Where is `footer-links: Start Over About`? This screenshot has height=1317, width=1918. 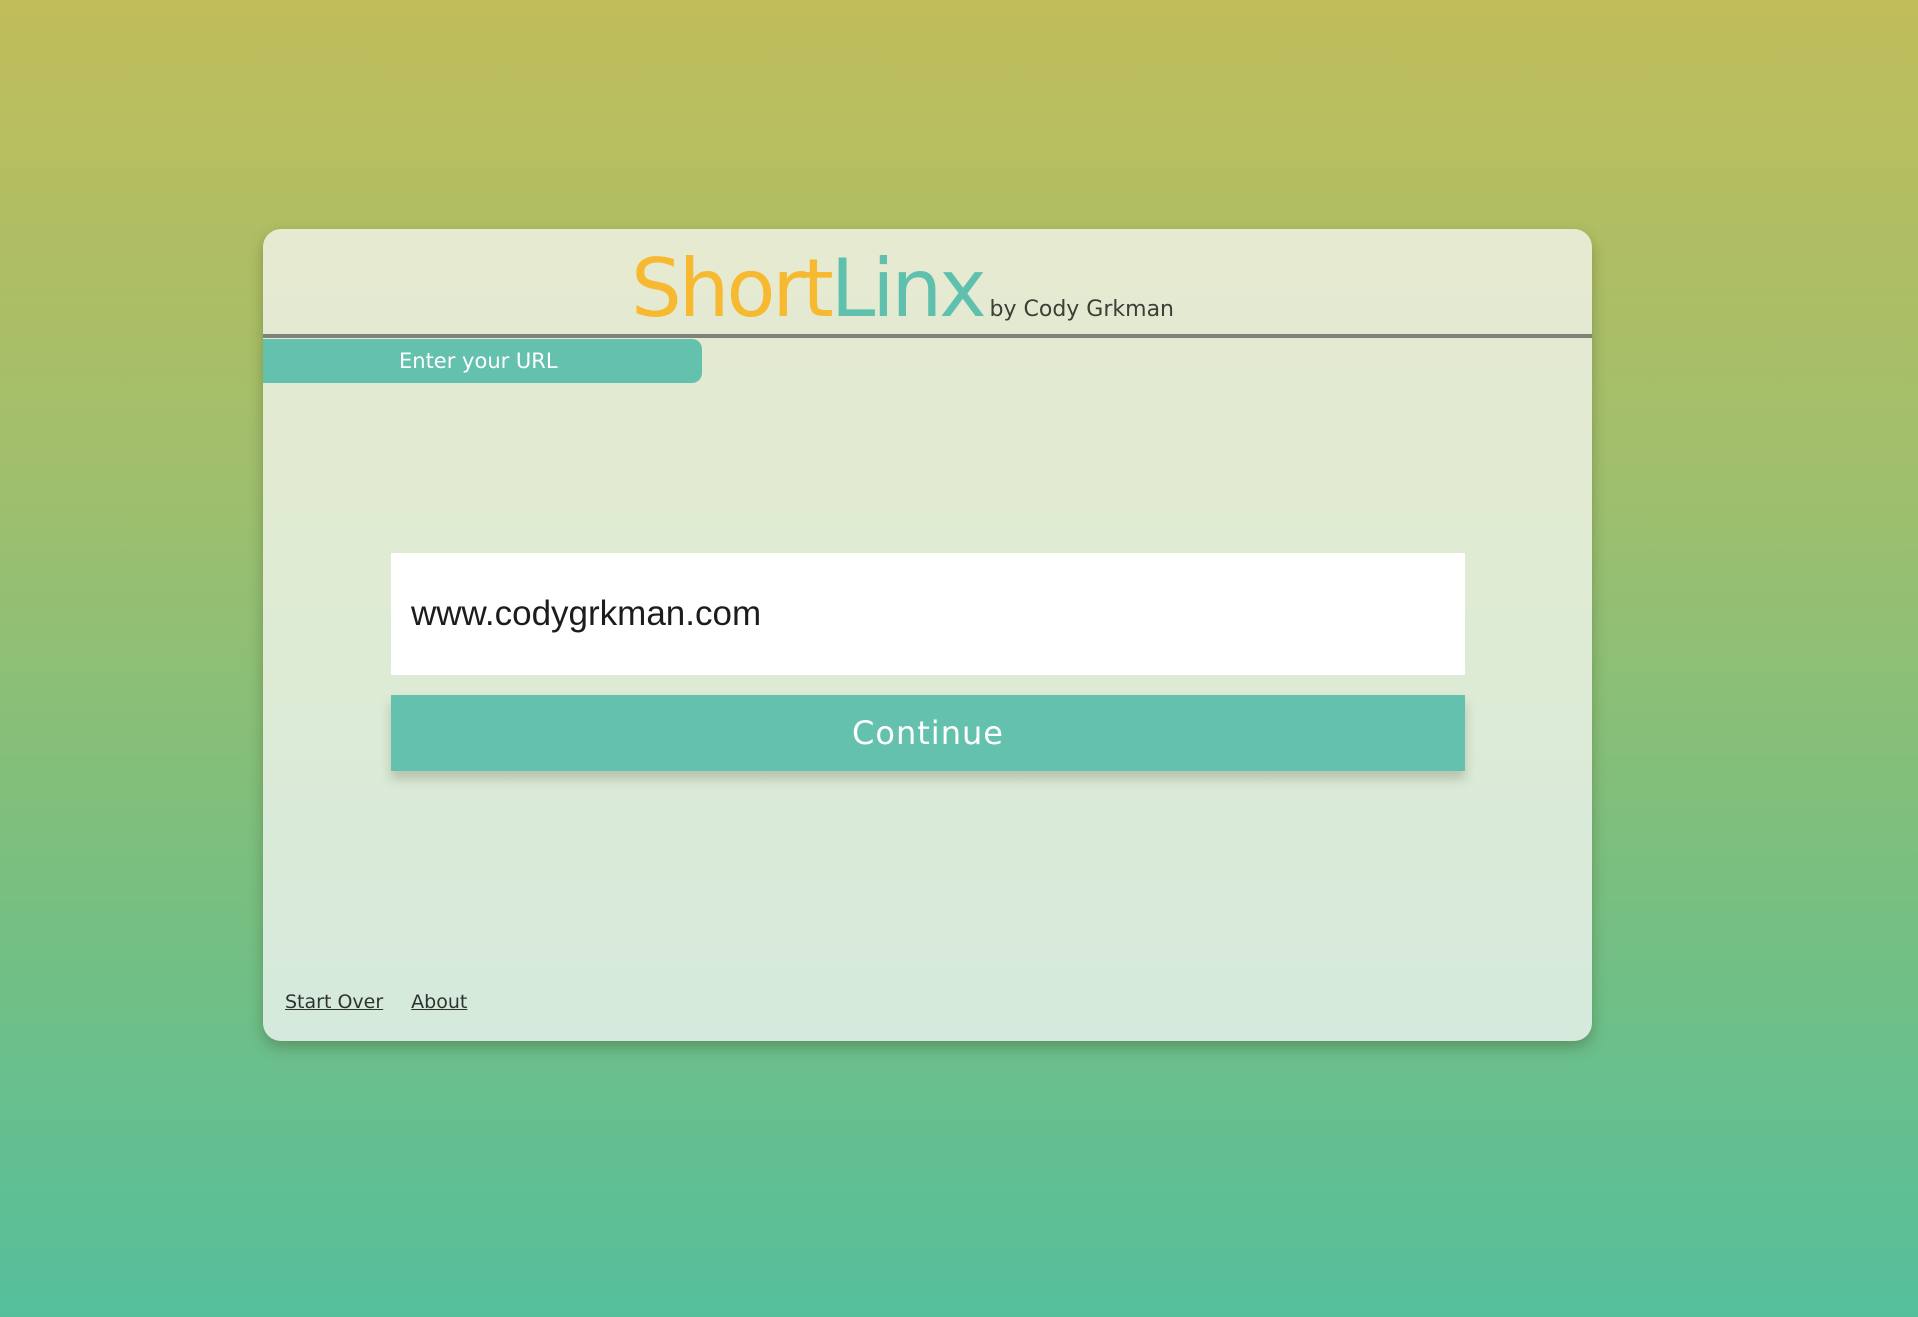 footer-links: Start Over About is located at coordinates (376, 1002).